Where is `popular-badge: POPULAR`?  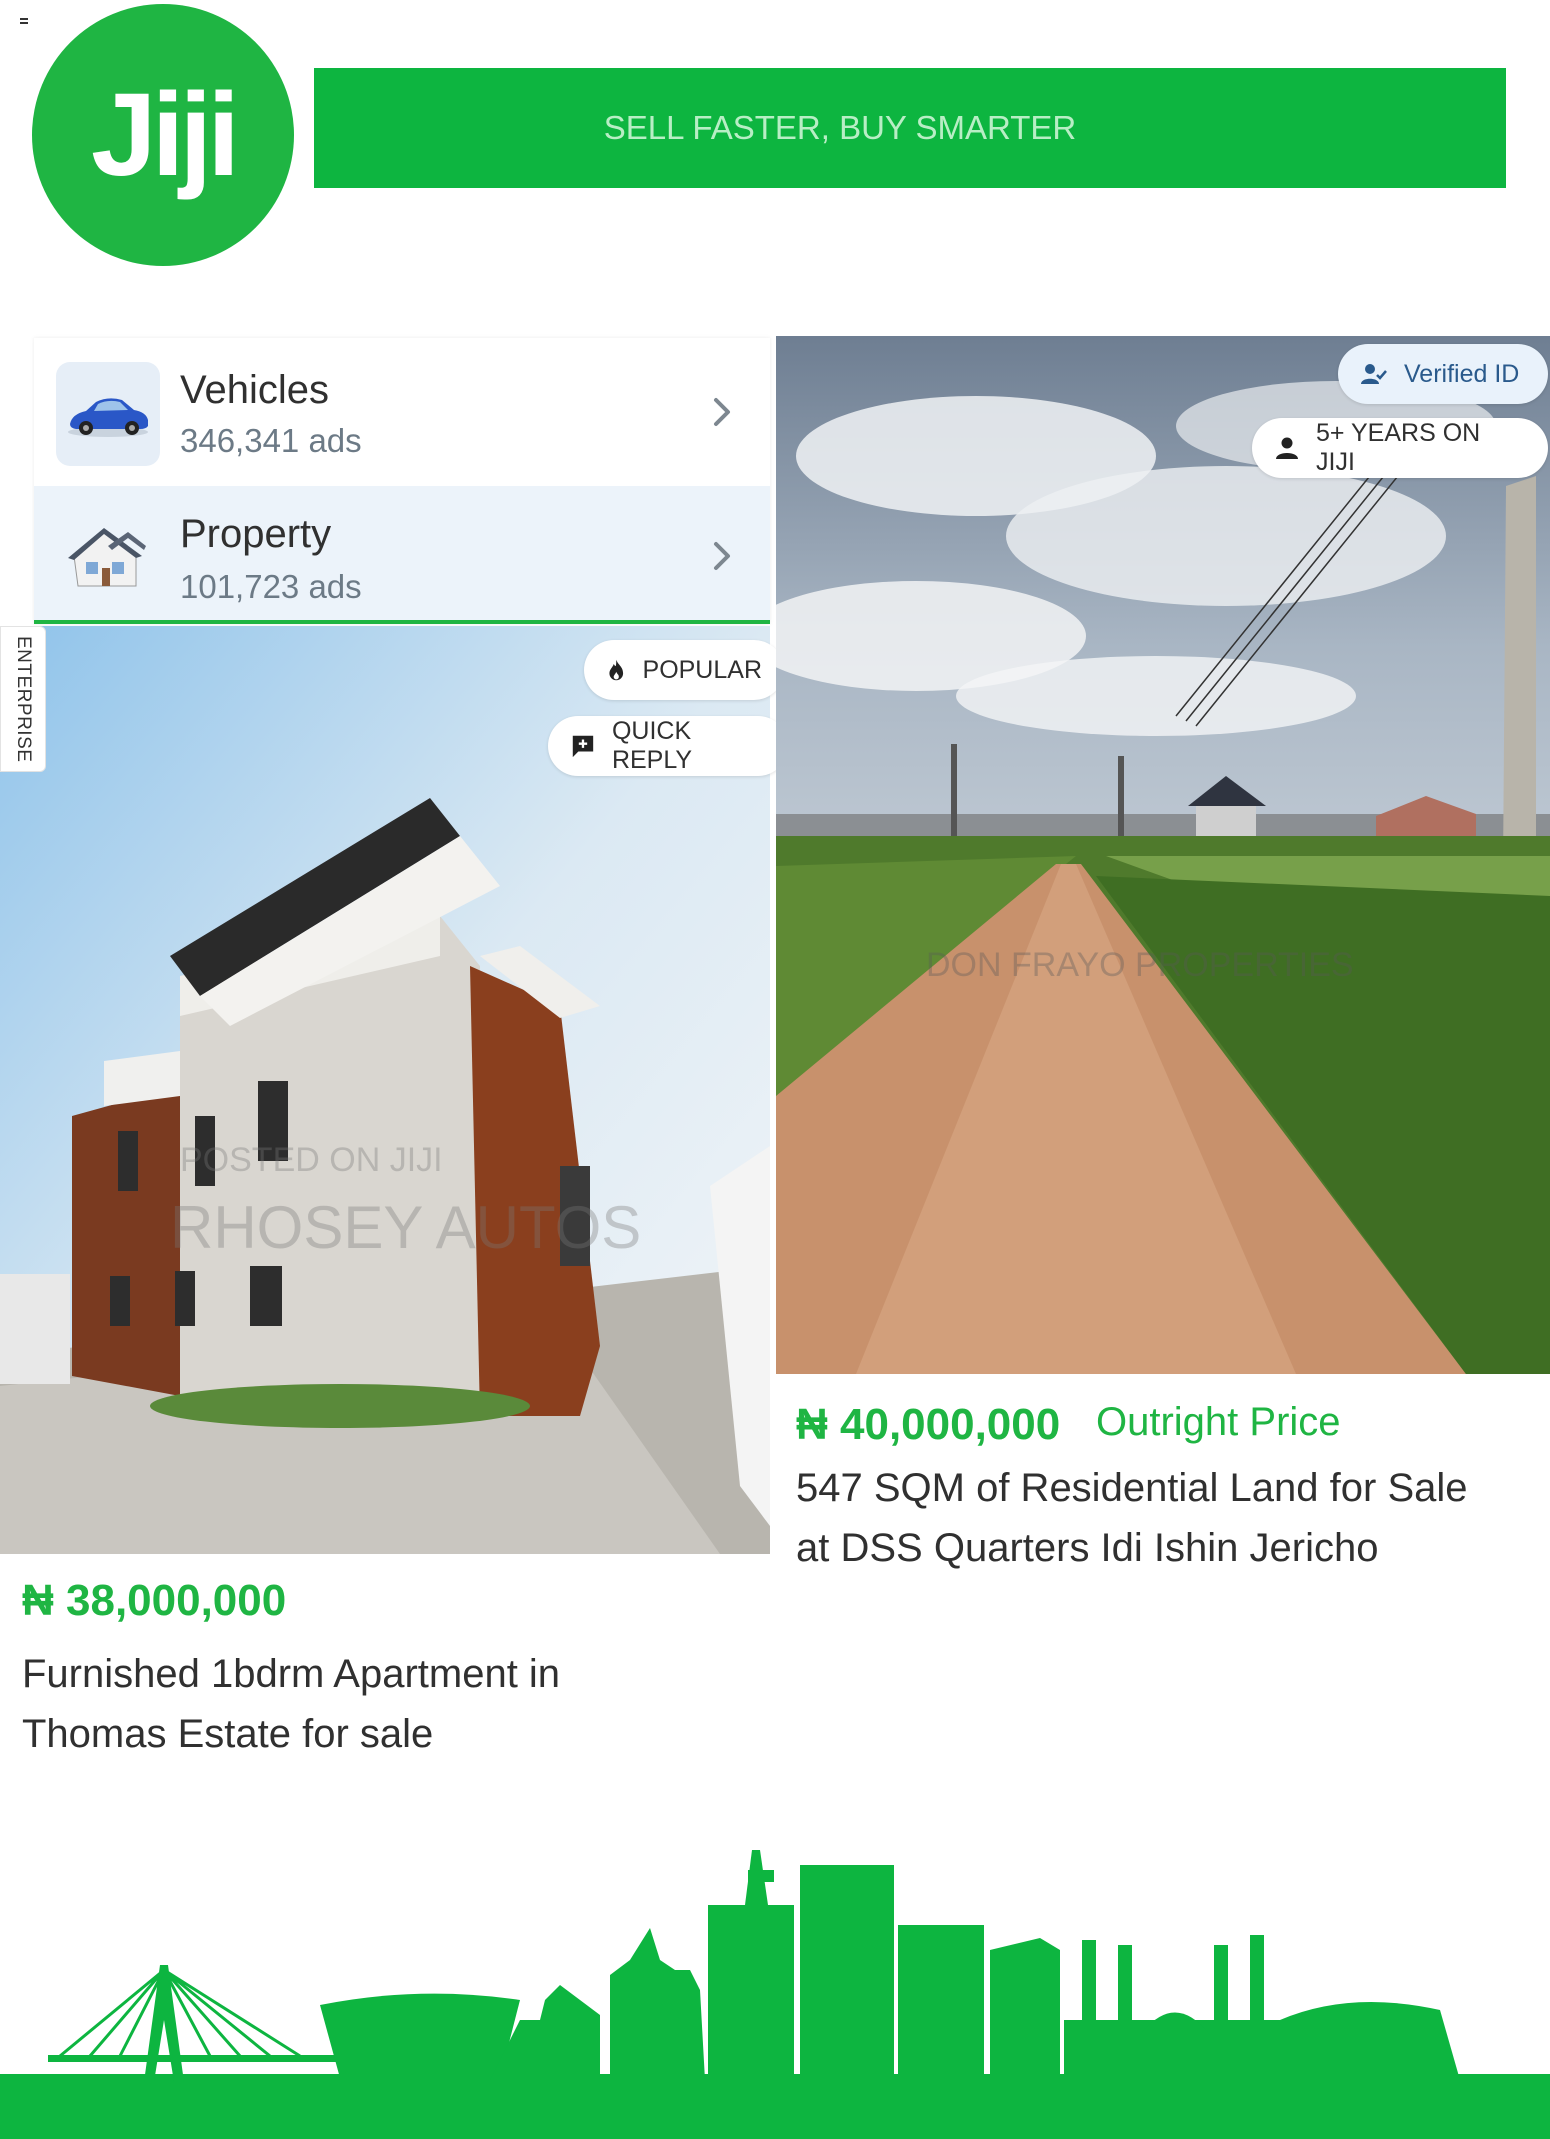 popular-badge: POPULAR is located at coordinates (684, 670).